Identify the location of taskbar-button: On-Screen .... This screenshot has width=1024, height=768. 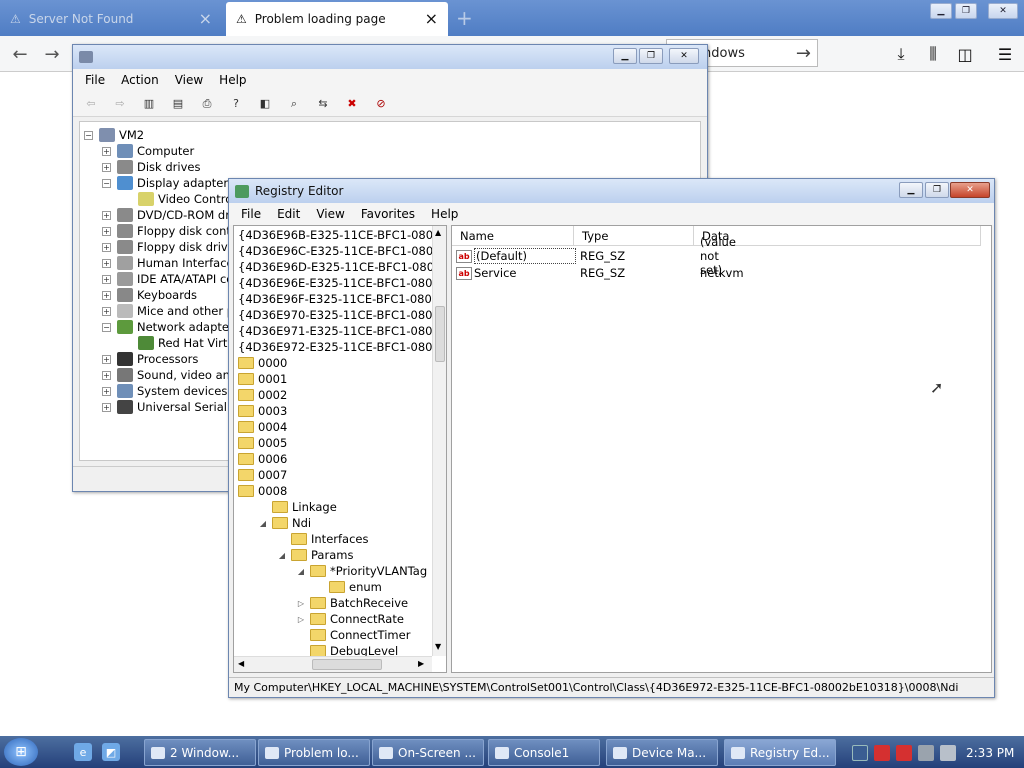
(428, 752).